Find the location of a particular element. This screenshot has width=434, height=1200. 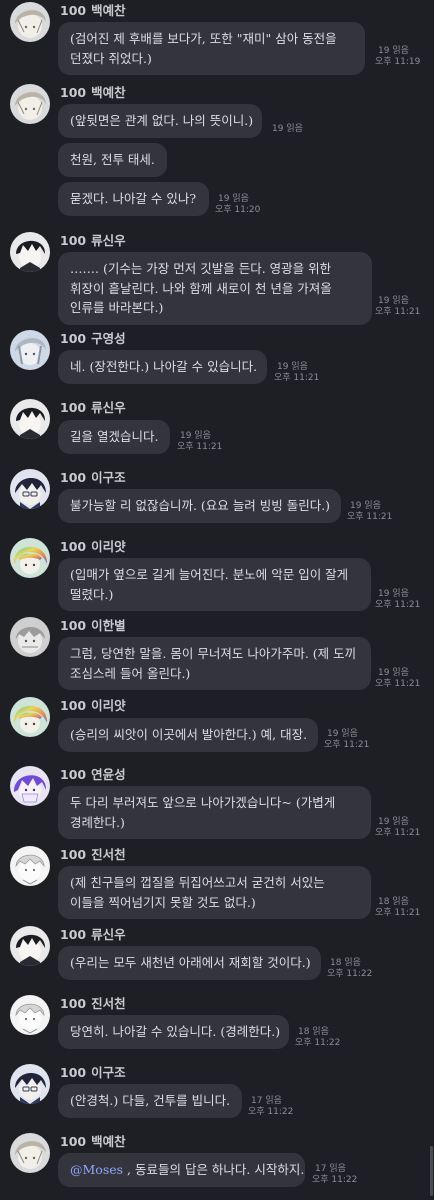

message-text: , 동료들의 답은 하나다. 시작하지. is located at coordinates (214, 1169).